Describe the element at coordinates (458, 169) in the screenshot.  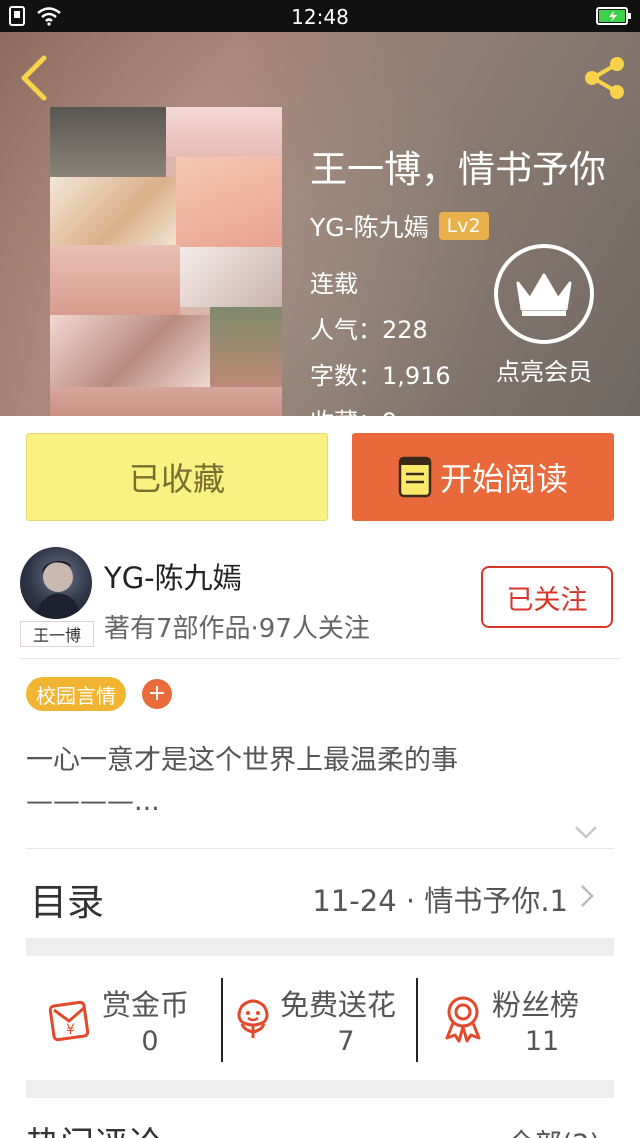
I see `book-title: 王一博，情书予你` at that location.